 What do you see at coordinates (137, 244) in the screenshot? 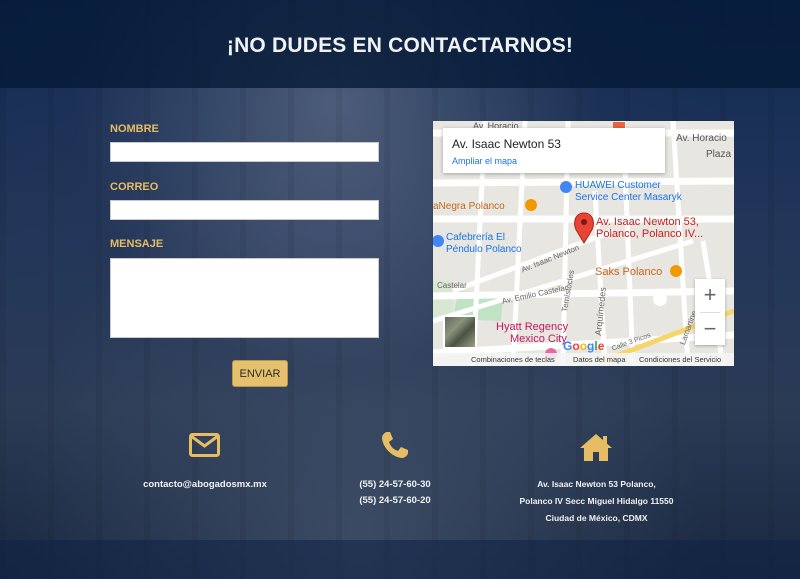
I see `message-label: MENSAJE` at bounding box center [137, 244].